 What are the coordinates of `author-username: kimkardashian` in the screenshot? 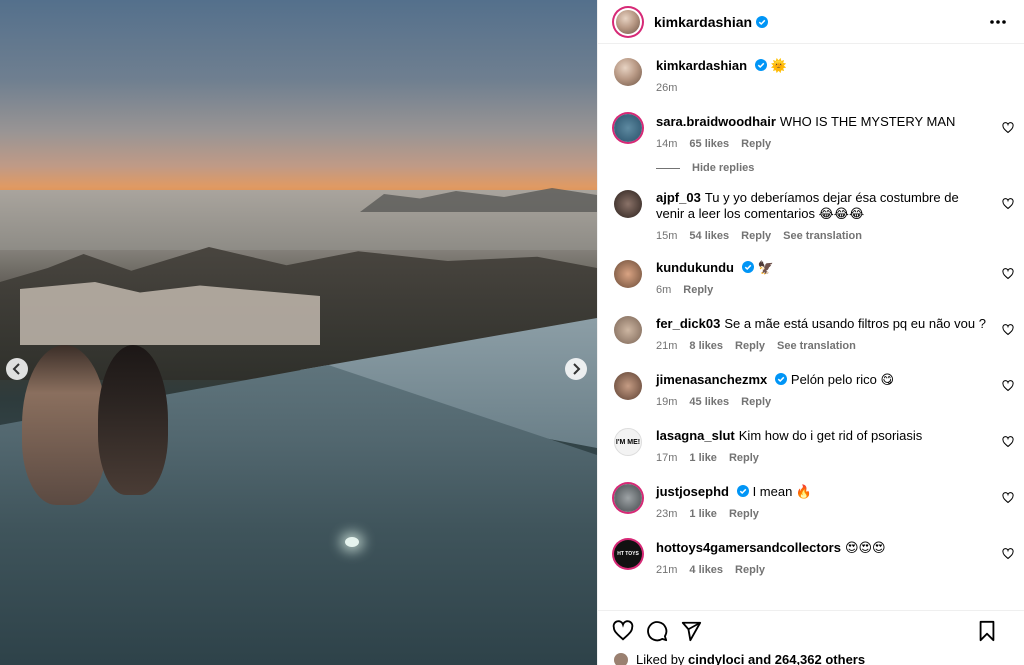 It's located at (703, 22).